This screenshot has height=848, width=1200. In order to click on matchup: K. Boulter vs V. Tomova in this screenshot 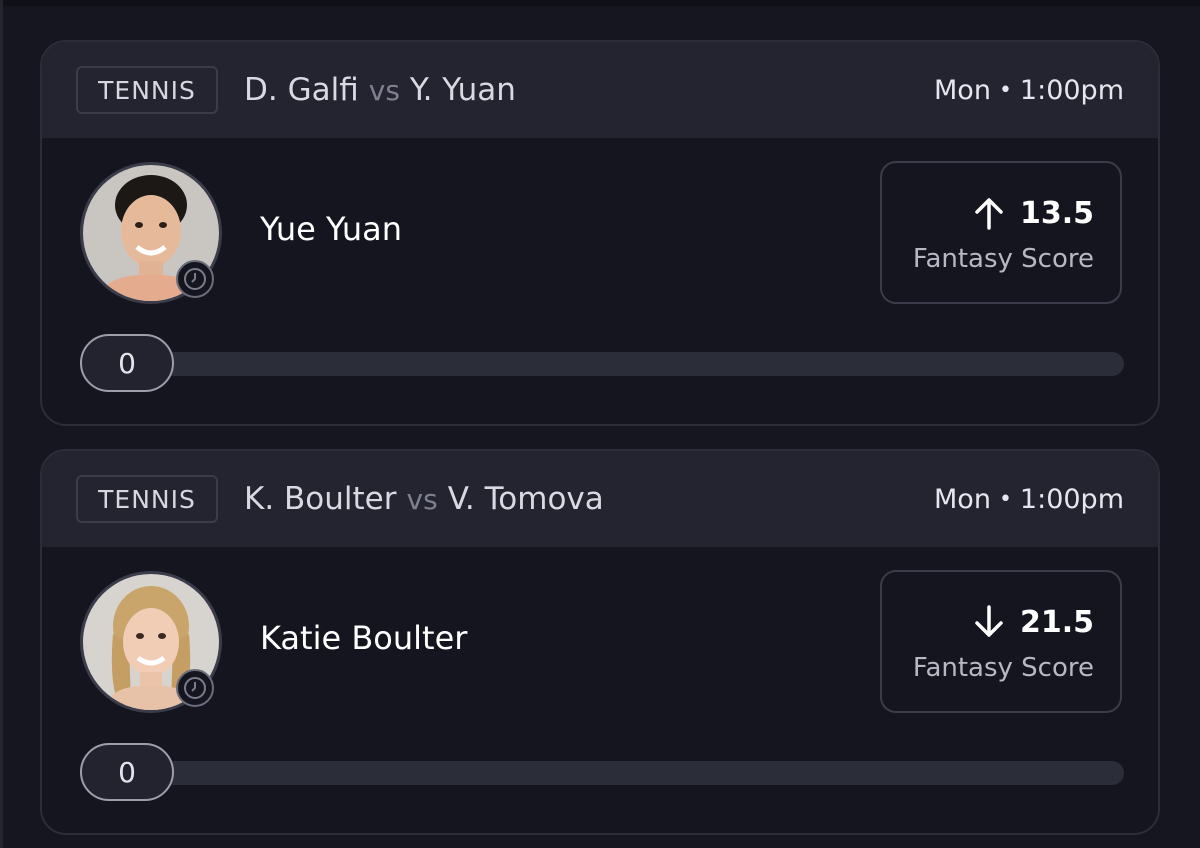, I will do `click(424, 499)`.